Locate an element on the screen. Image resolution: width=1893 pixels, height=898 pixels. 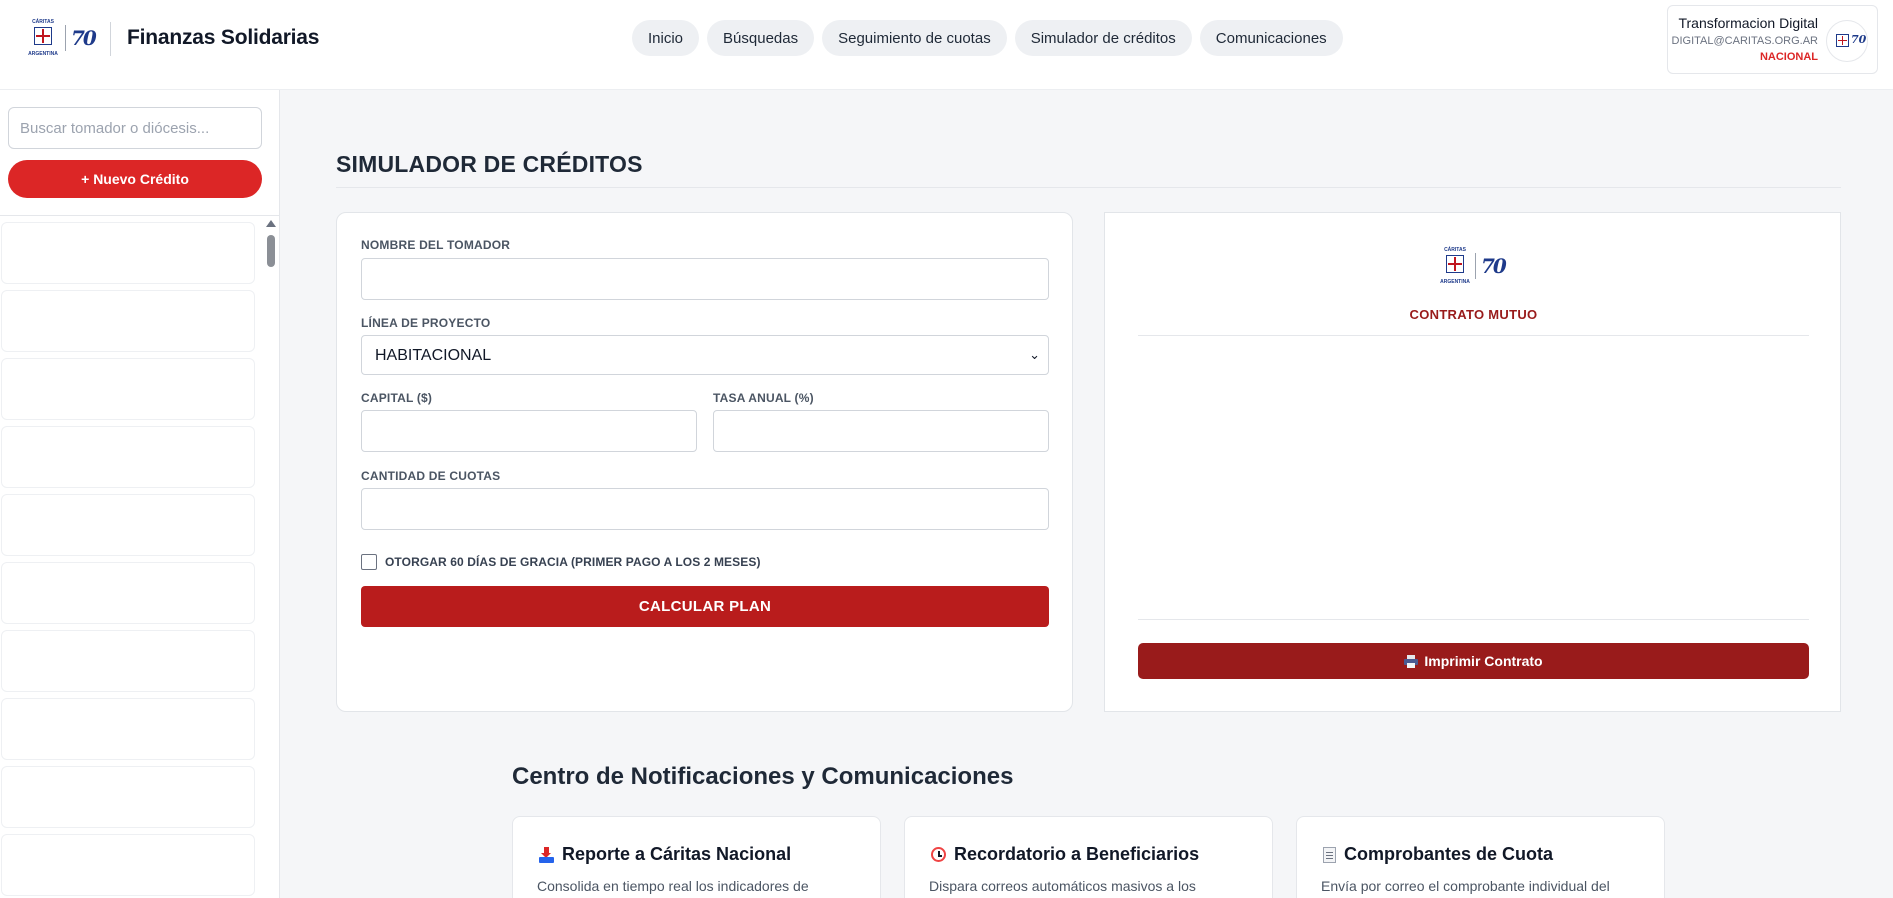
project-line-select: HABITACIONAL ⌄ is located at coordinates (705, 355).